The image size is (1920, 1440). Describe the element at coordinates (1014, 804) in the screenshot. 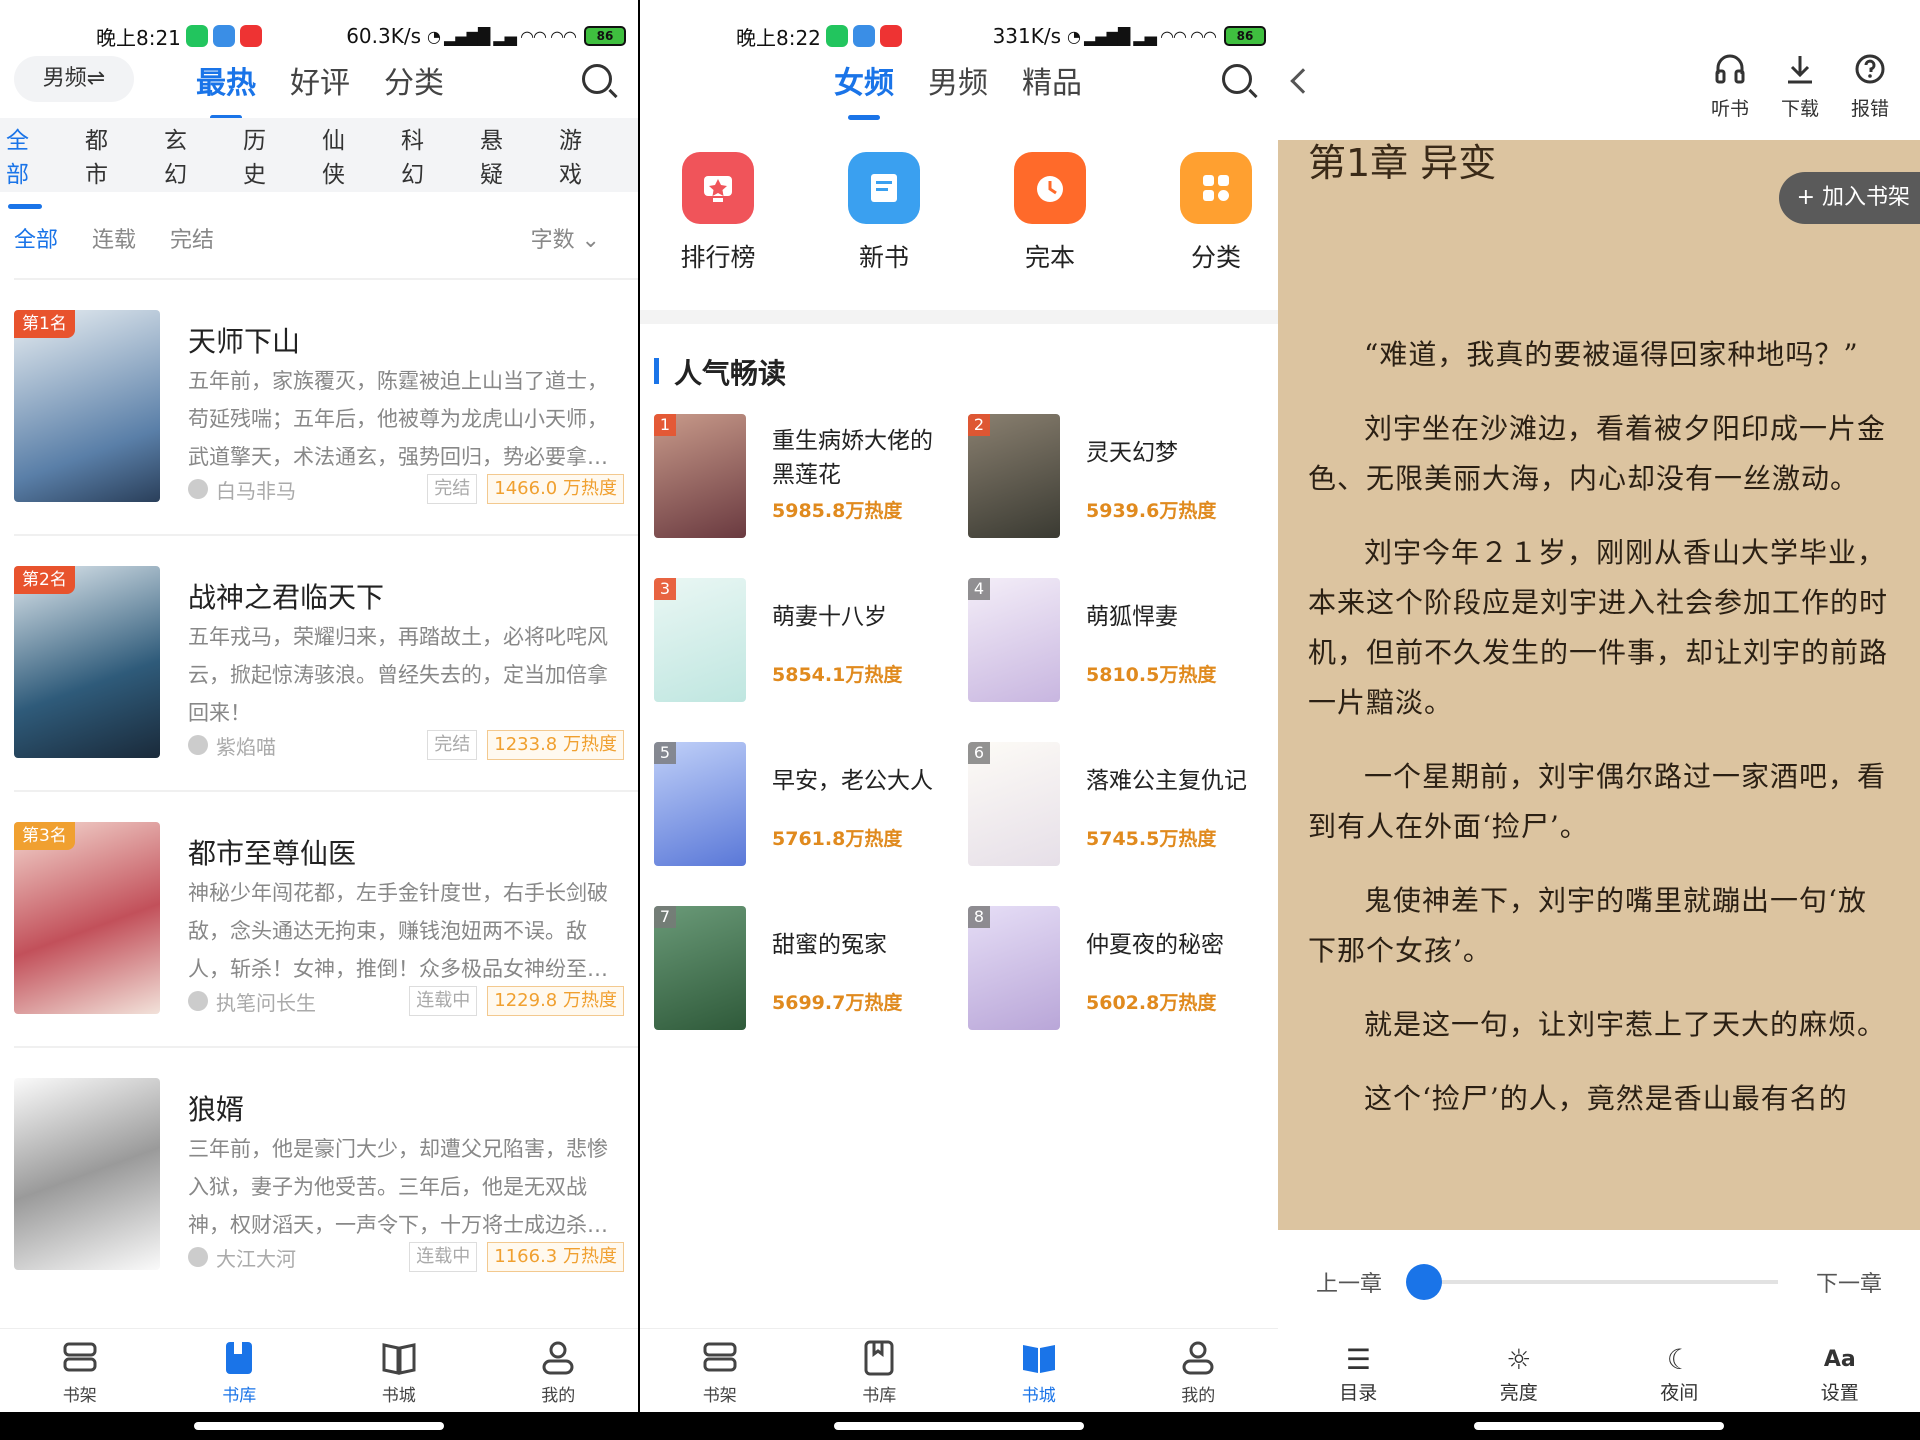

I see `book-cover: 6` at that location.